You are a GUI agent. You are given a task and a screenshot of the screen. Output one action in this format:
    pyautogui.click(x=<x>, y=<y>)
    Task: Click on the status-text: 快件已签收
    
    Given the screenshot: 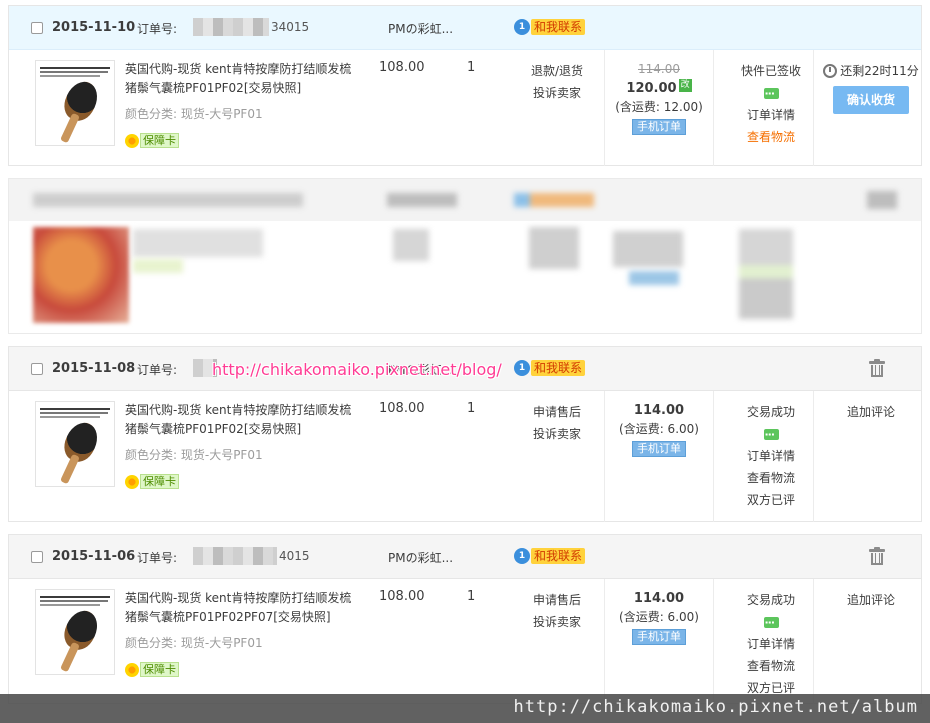 What is the action you would take?
    pyautogui.click(x=770, y=71)
    